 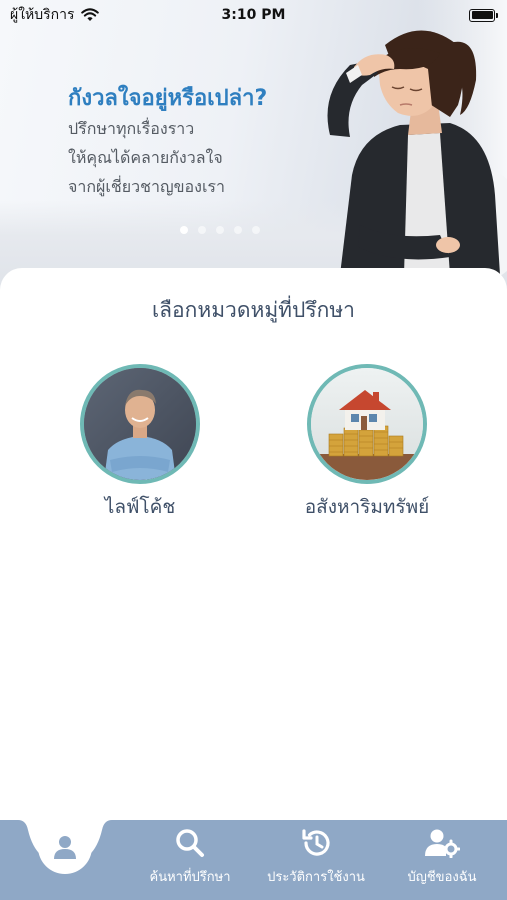 What do you see at coordinates (140, 507) in the screenshot?
I see `category-label: ไลฟ์โค้ช` at bounding box center [140, 507].